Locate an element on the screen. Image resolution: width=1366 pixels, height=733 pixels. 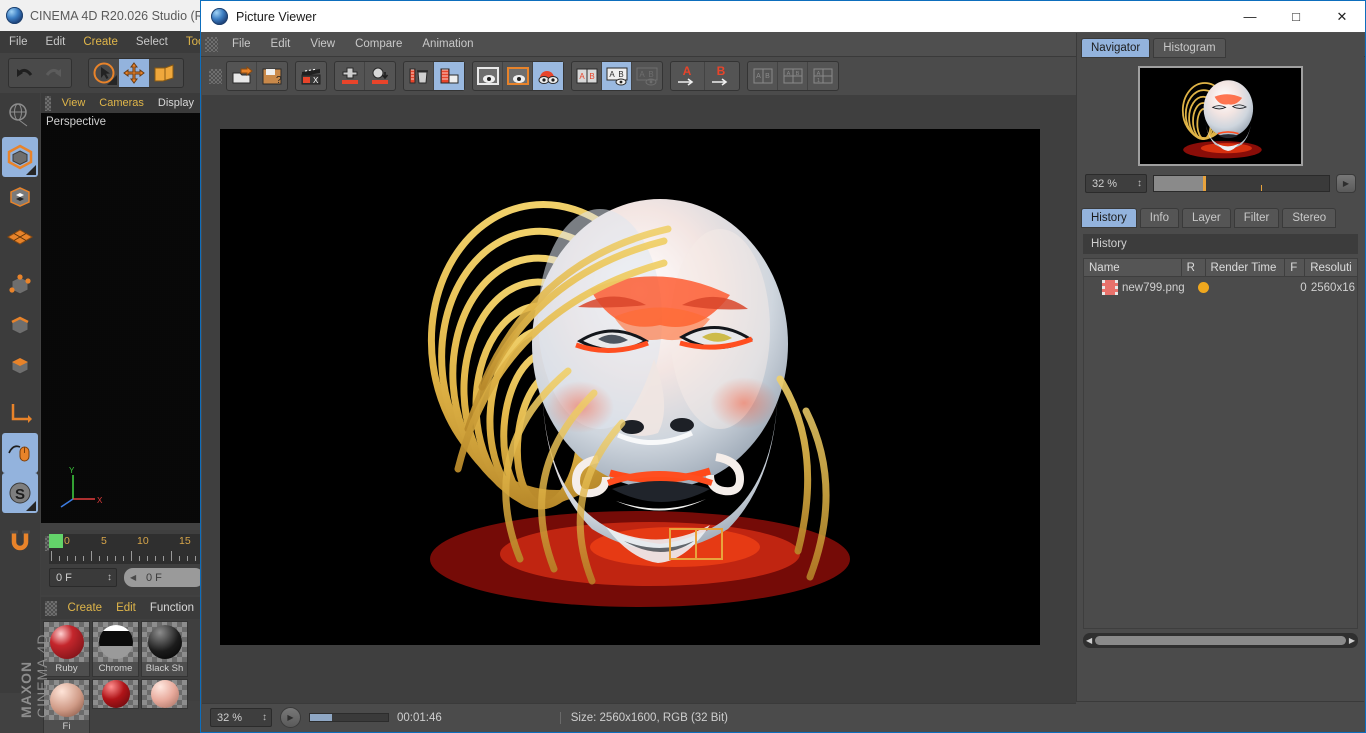
material-menu-create: Create is located at coordinates (85, 608).